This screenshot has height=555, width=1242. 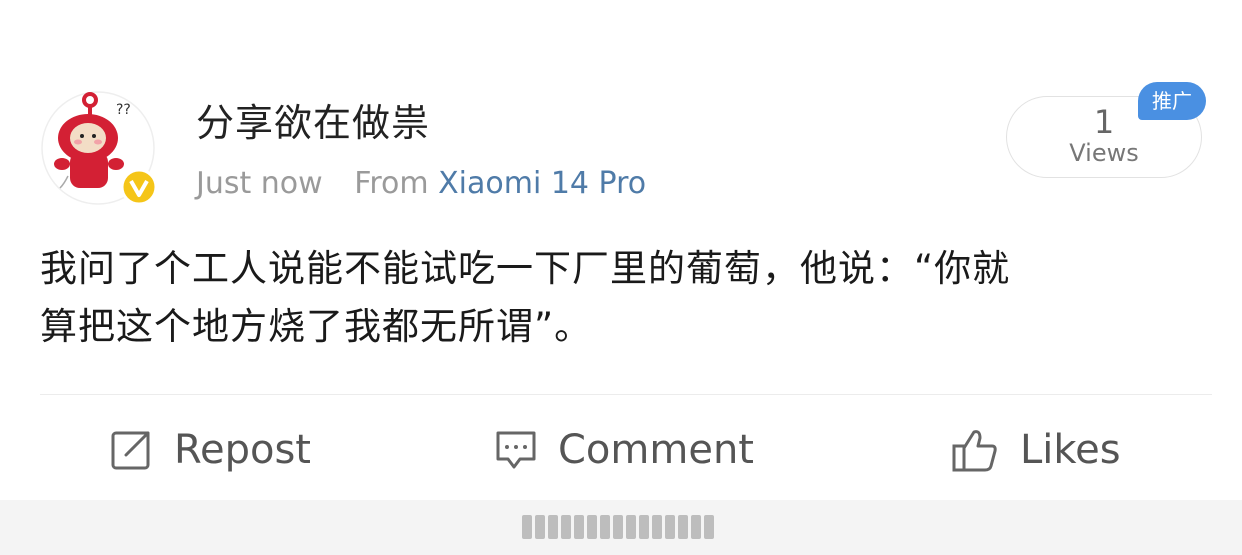 What do you see at coordinates (1172, 101) in the screenshot?
I see `promo-badge: 推广` at bounding box center [1172, 101].